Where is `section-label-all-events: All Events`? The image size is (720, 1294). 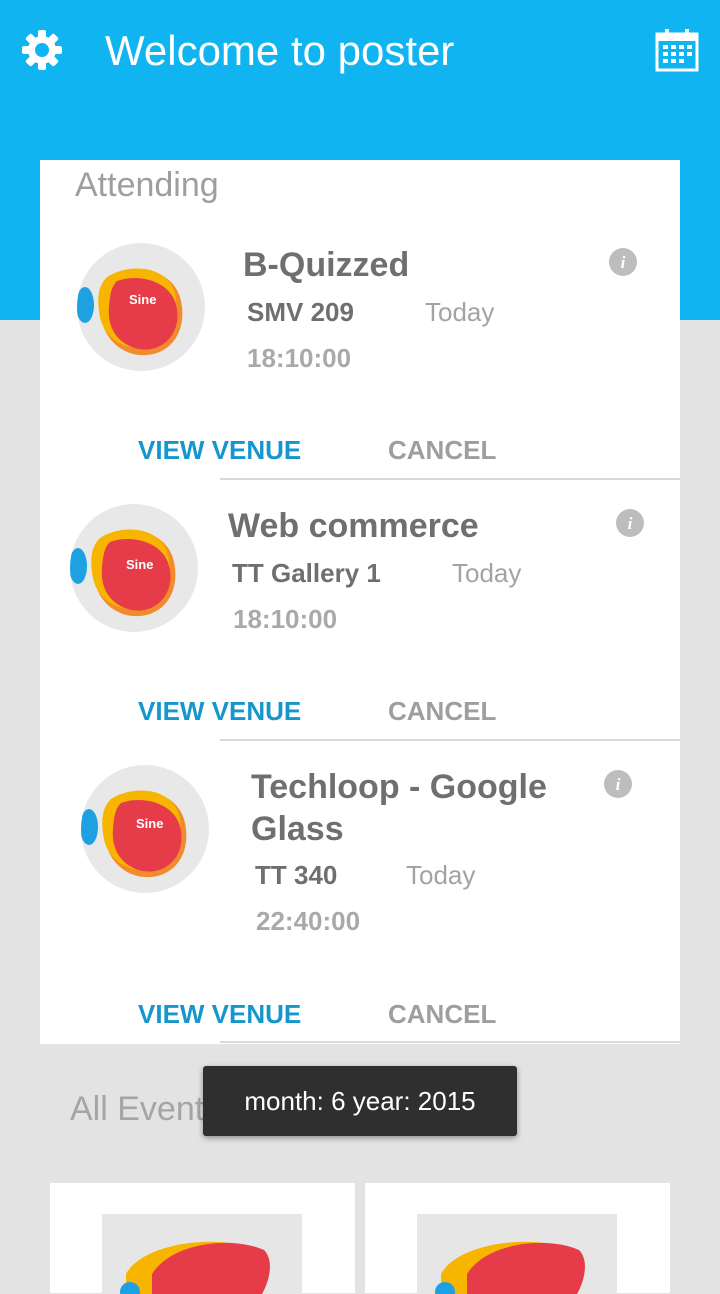
section-label-all-events: All Events is located at coordinates (146, 1109).